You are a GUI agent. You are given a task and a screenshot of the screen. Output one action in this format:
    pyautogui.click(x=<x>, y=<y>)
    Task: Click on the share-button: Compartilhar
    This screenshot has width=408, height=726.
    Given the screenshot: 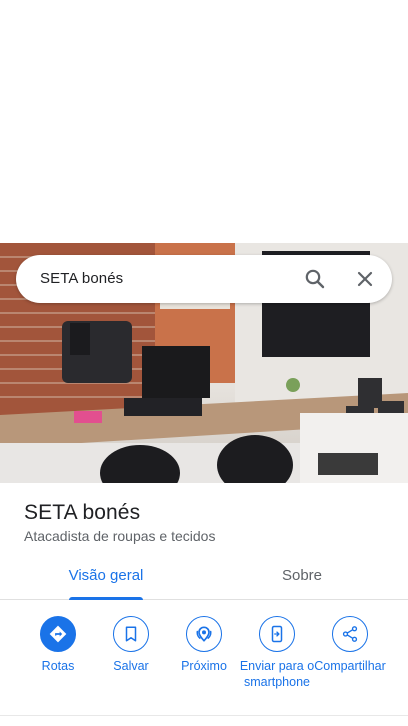 What is the action you would take?
    pyautogui.click(x=350, y=645)
    